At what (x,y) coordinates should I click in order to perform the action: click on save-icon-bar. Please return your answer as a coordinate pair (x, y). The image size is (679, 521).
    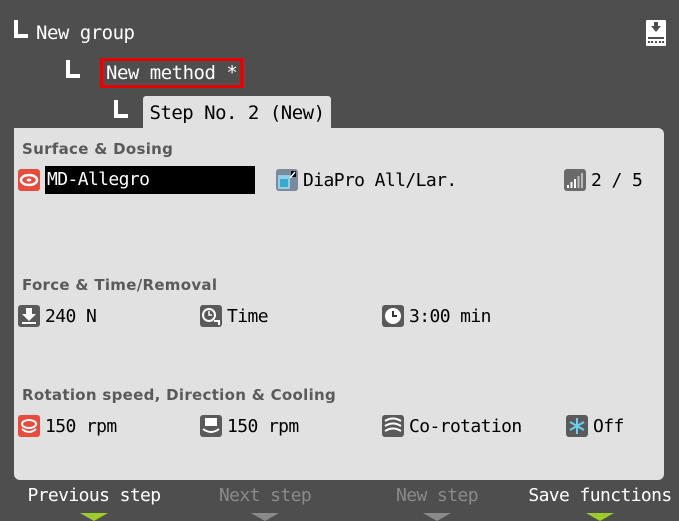
    Looking at the image, I should click on (656, 38).